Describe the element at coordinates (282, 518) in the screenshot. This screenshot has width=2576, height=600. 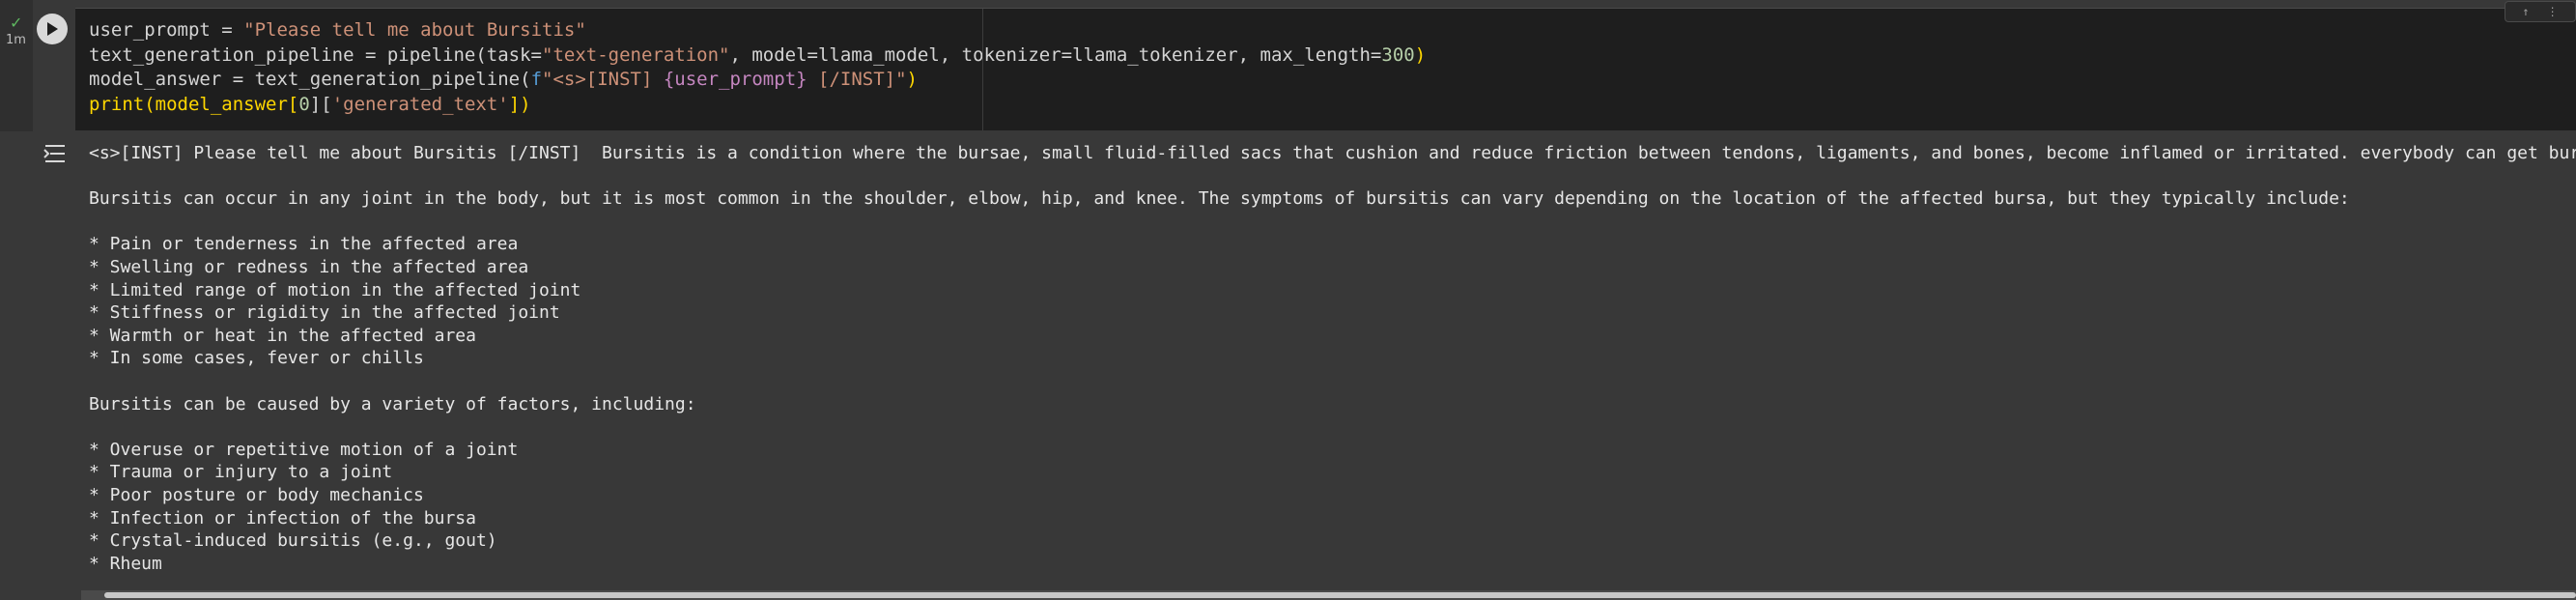
I see `output-line: * Infection or infection of the bursa` at that location.